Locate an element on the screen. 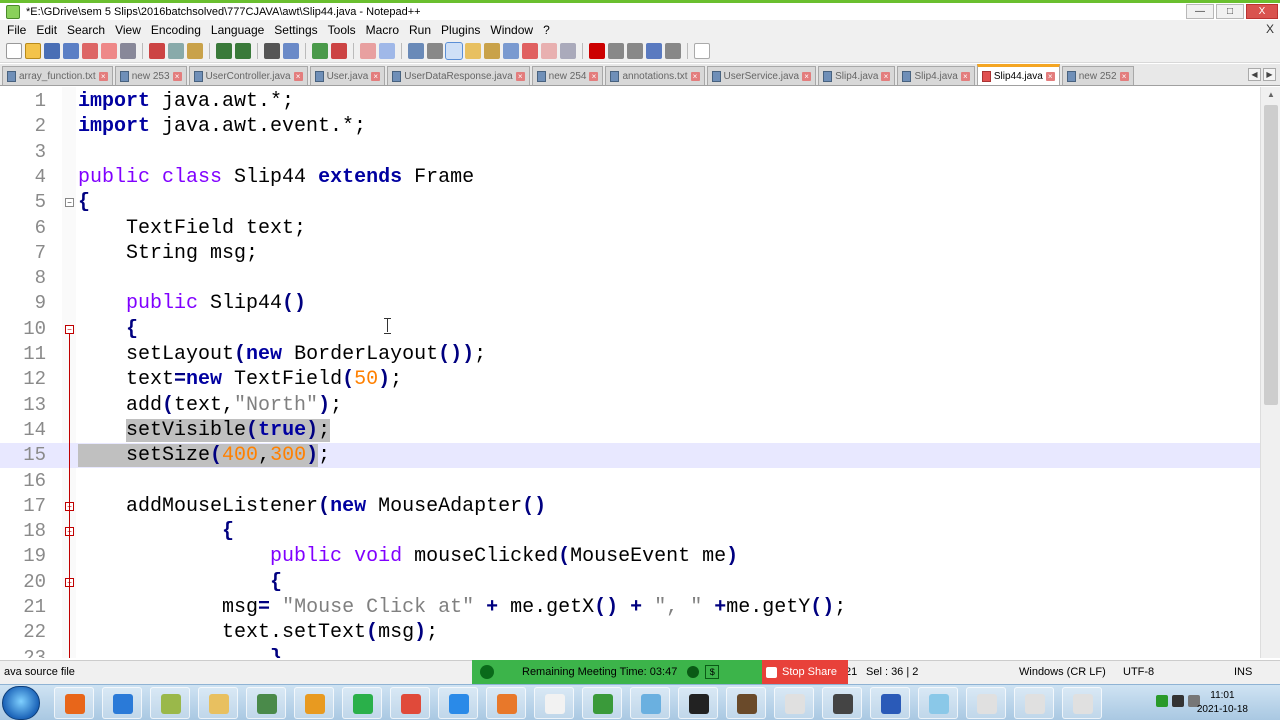 This screenshot has height=720, width=1280. close-button: X is located at coordinates (1262, 11).